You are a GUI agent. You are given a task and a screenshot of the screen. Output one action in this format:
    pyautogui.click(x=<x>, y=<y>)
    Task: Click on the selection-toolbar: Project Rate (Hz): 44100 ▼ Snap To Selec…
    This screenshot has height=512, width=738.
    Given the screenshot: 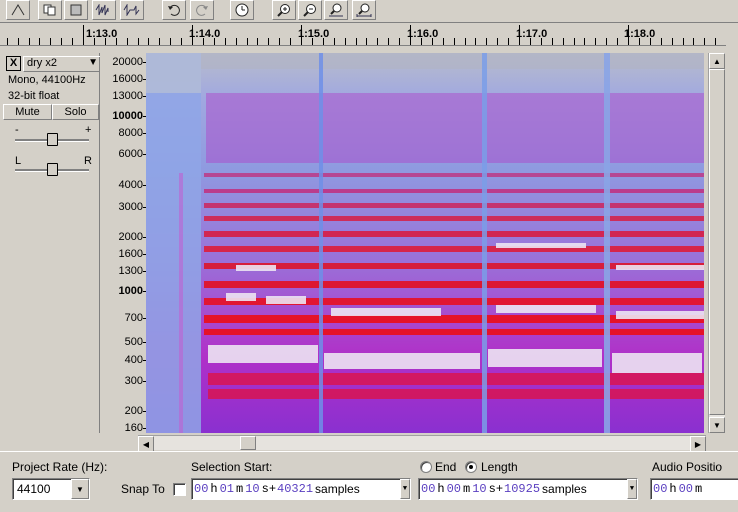 What is the action you would take?
    pyautogui.click(x=369, y=481)
    